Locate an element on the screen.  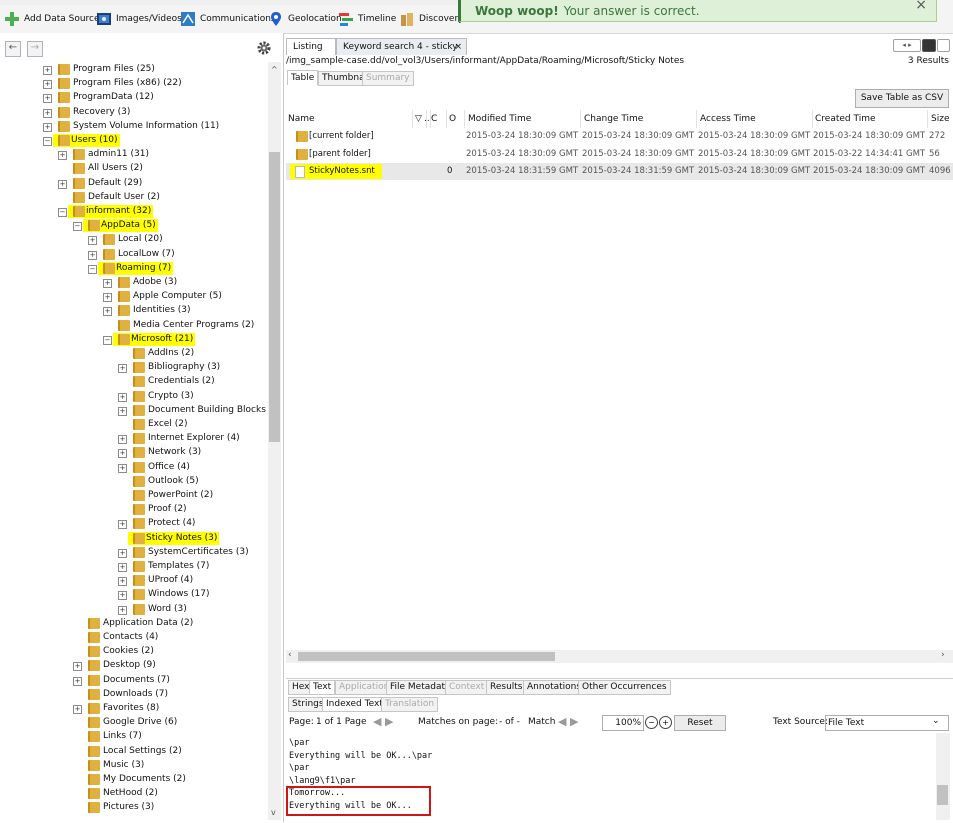
tab-results: Results is located at coordinates (506, 687).